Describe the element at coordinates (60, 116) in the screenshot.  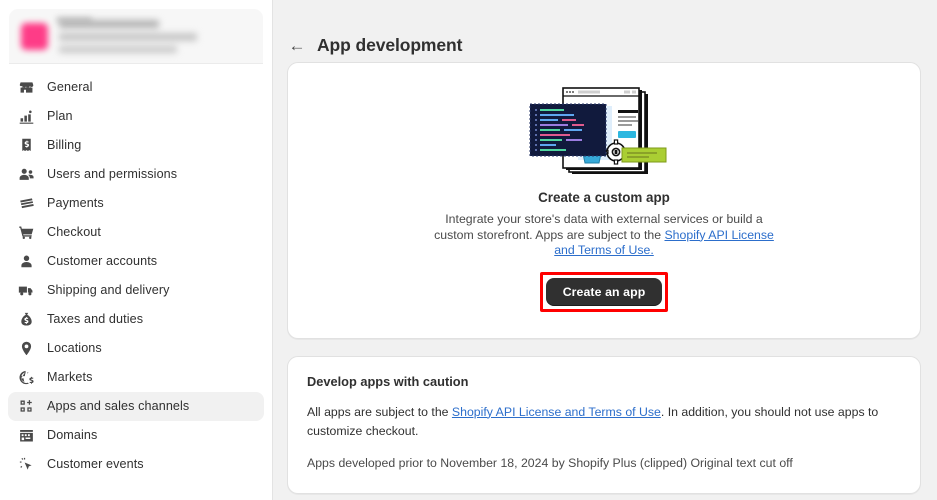
I see `sidebar-item-label: Plan` at that location.